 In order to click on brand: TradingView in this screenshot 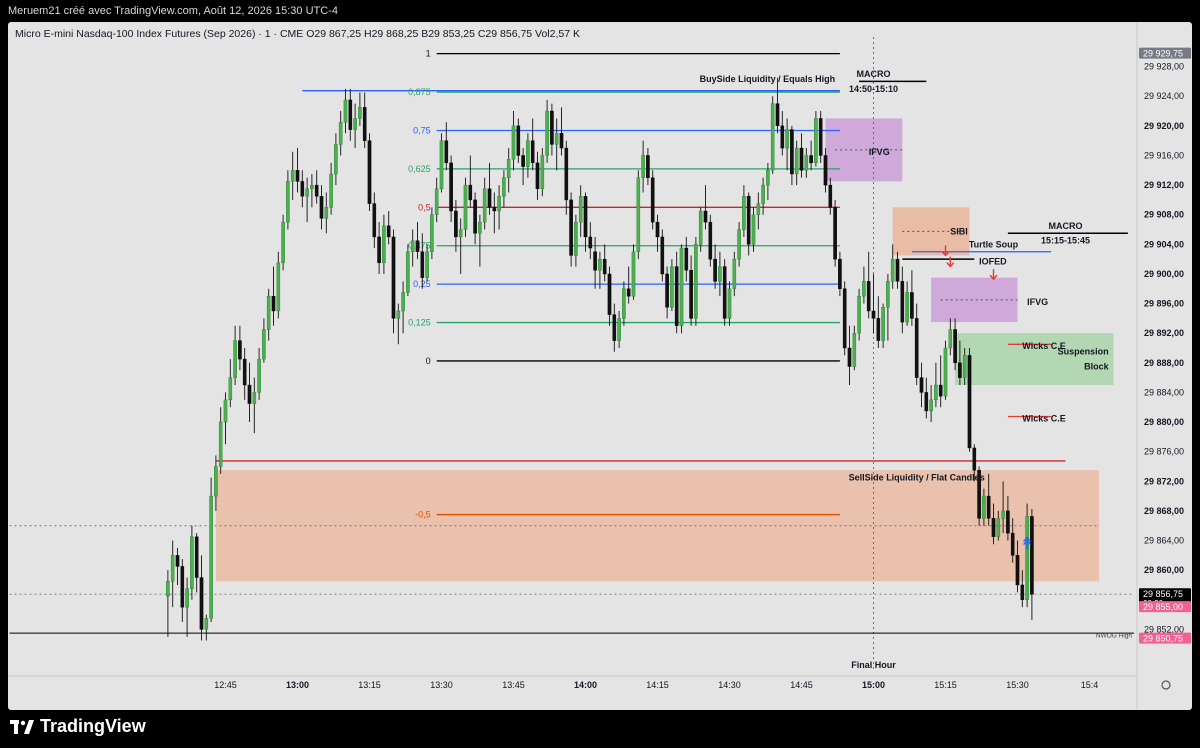, I will do `click(78, 726)`.